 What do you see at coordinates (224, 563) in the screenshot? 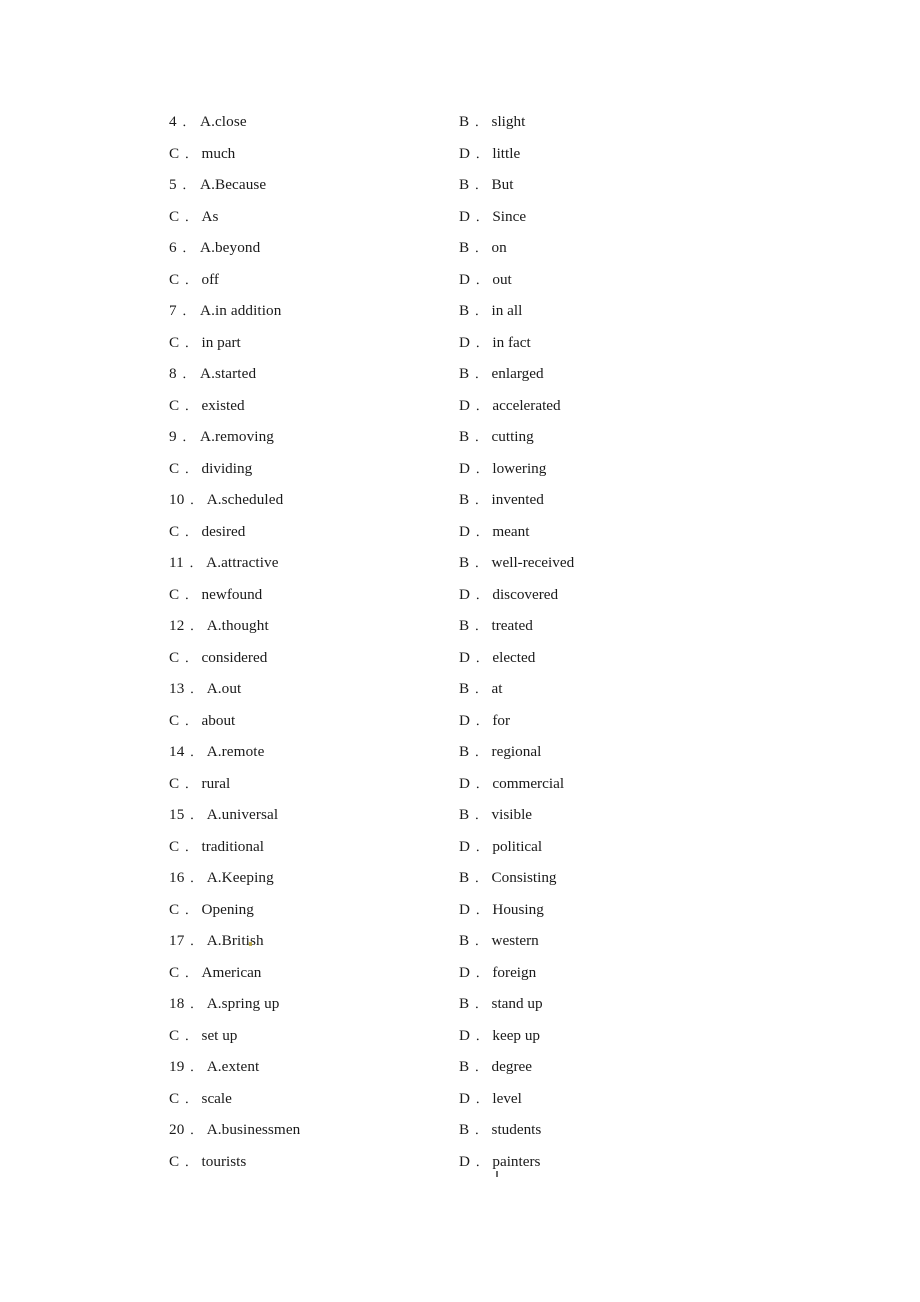
I see `option-a-cell: 11﹒ A.attractive` at bounding box center [224, 563].